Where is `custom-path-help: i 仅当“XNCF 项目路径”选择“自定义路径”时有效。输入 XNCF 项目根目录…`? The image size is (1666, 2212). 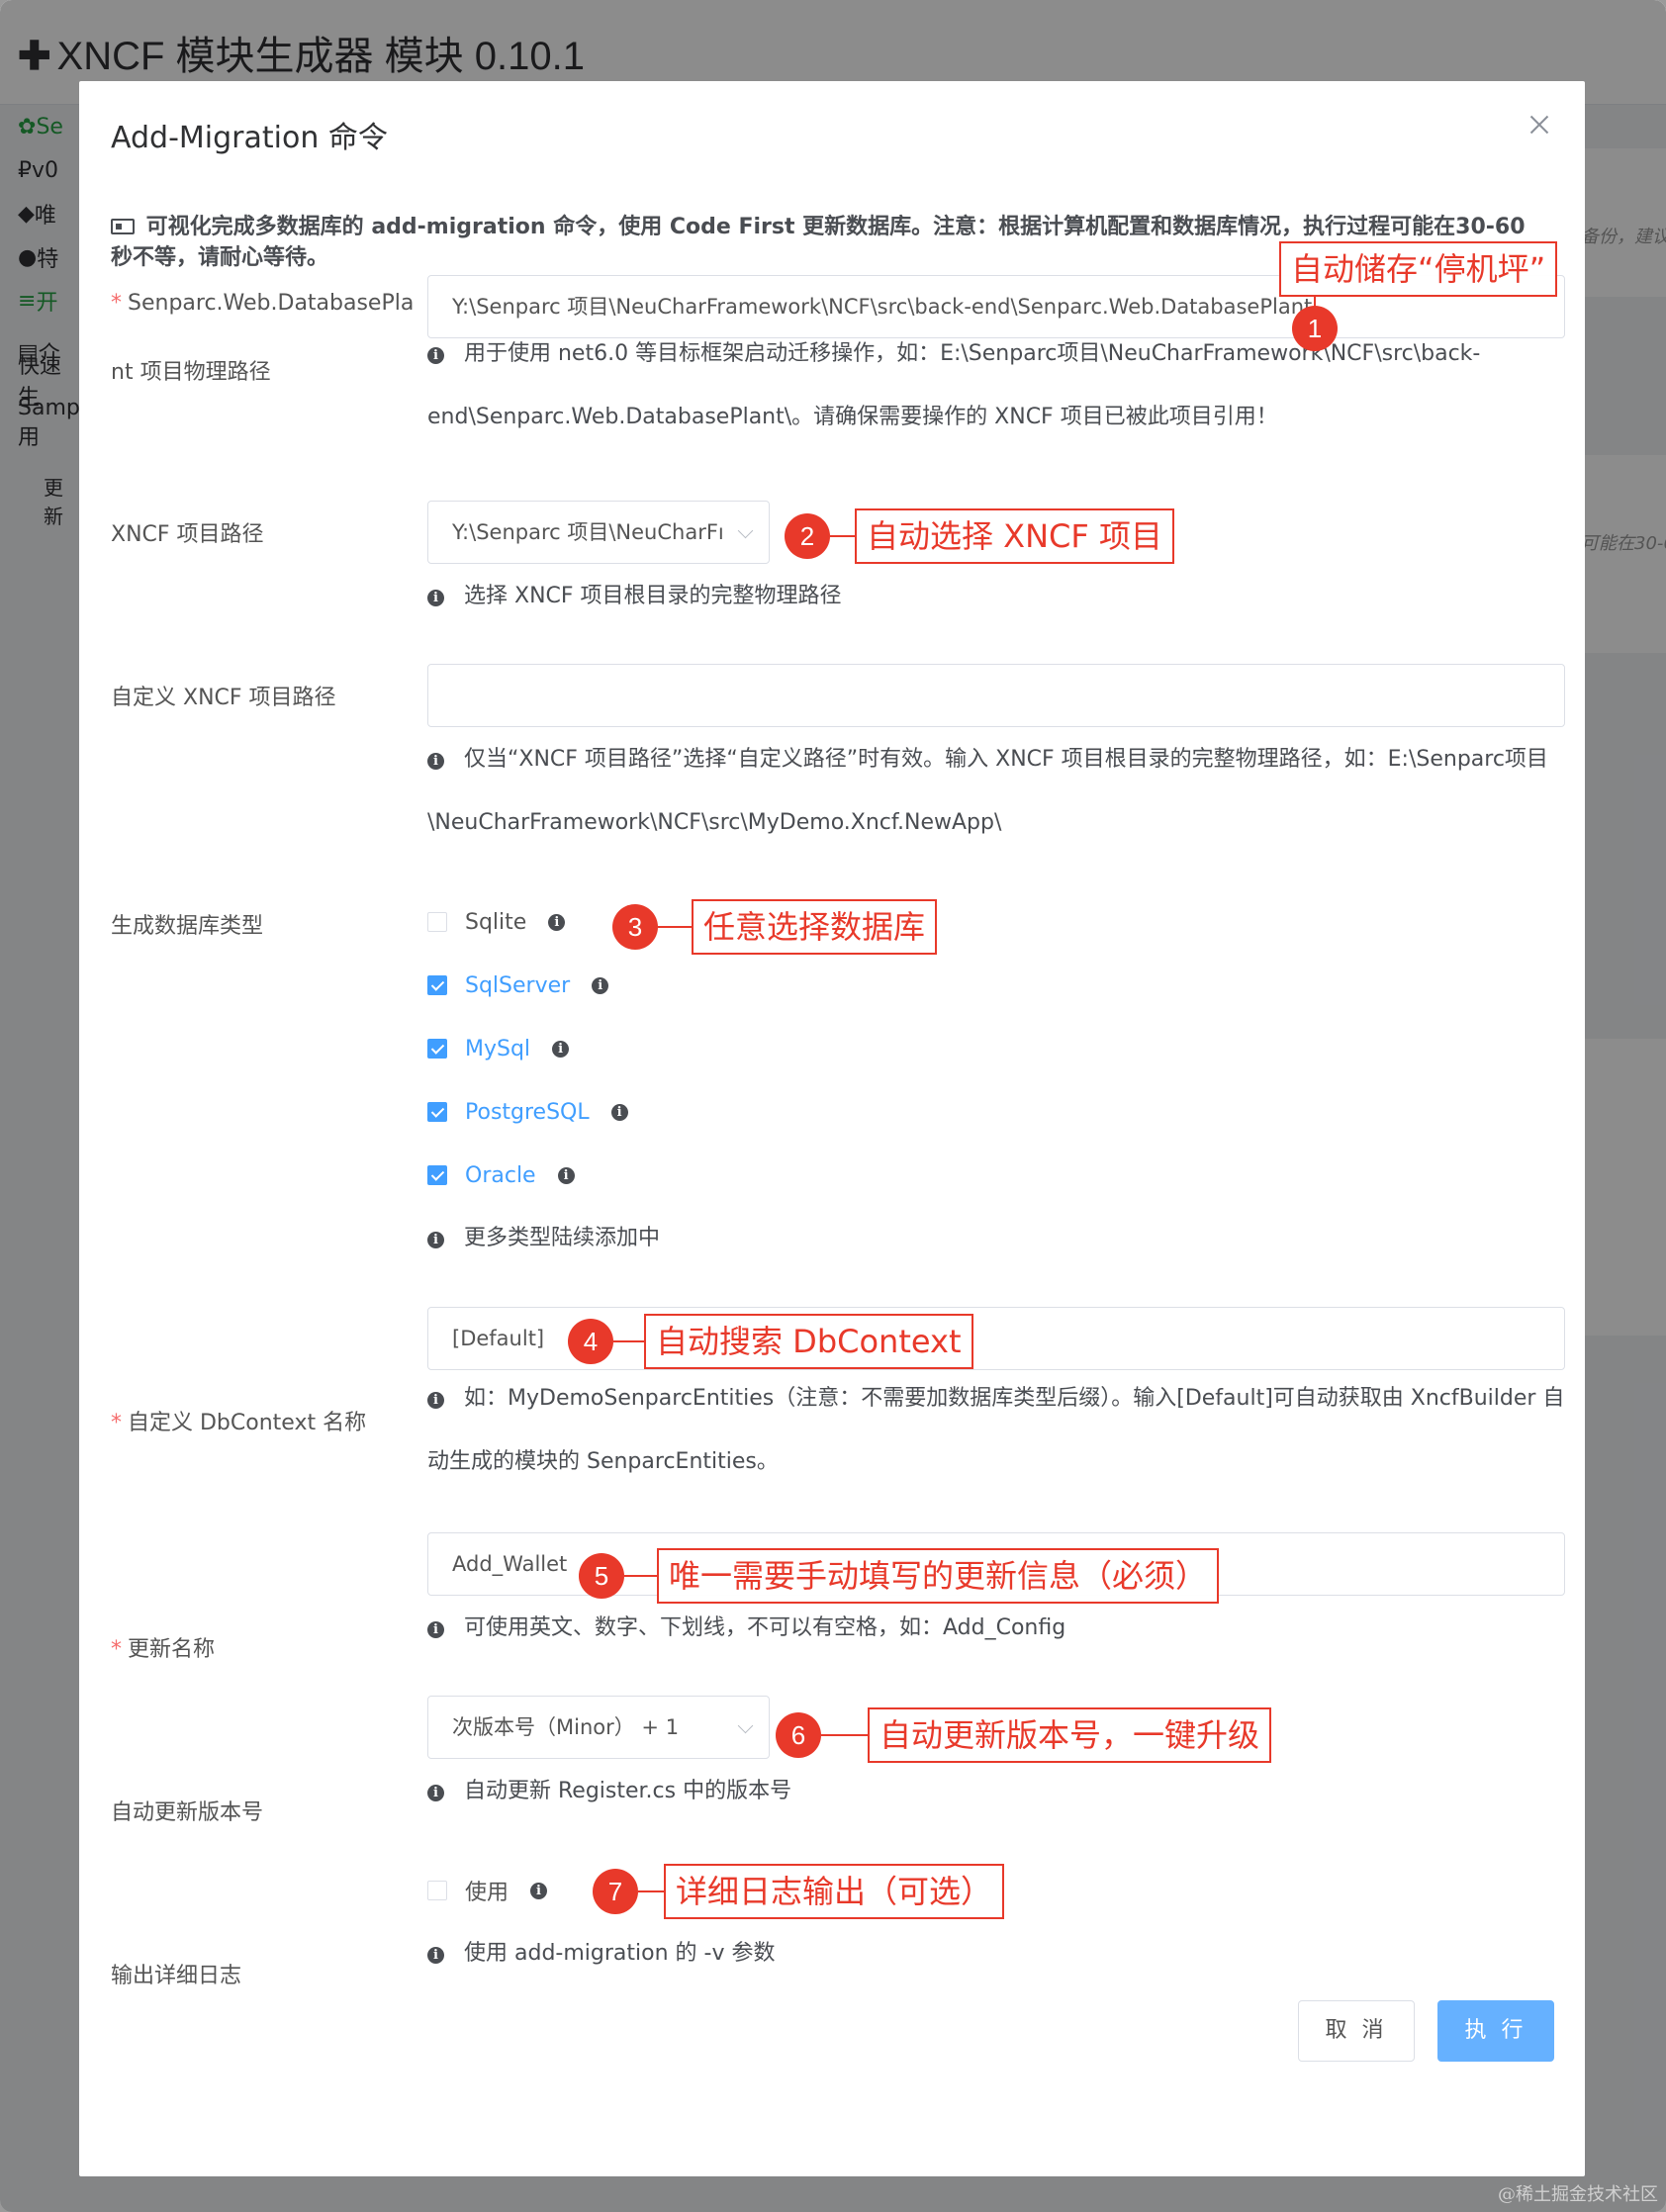 custom-path-help: i 仅当“XNCF 项目路径”选择“自定义路径”时有效。输入 XNCF 项目根目录… is located at coordinates (987, 791).